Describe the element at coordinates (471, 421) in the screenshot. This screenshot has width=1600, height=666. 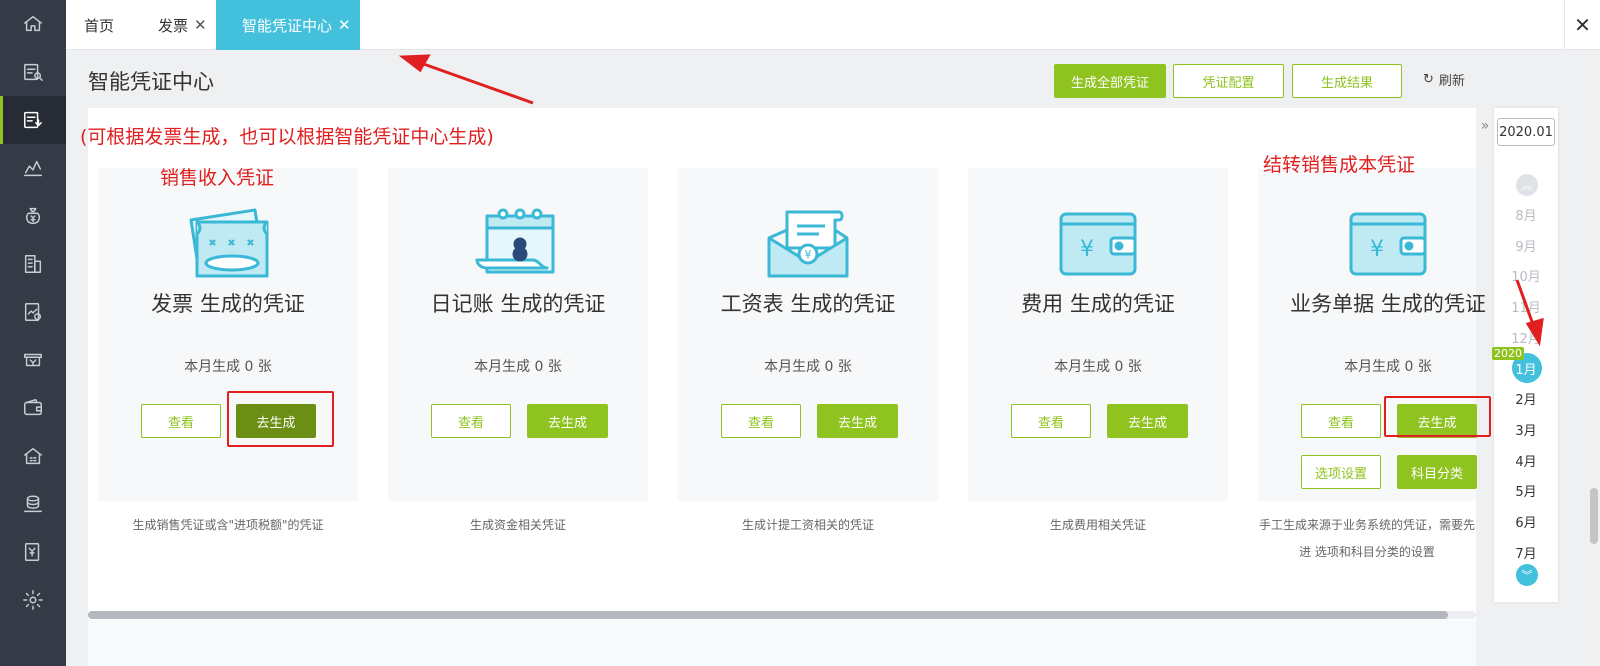
I see `card-journal-view-button: 查看` at that location.